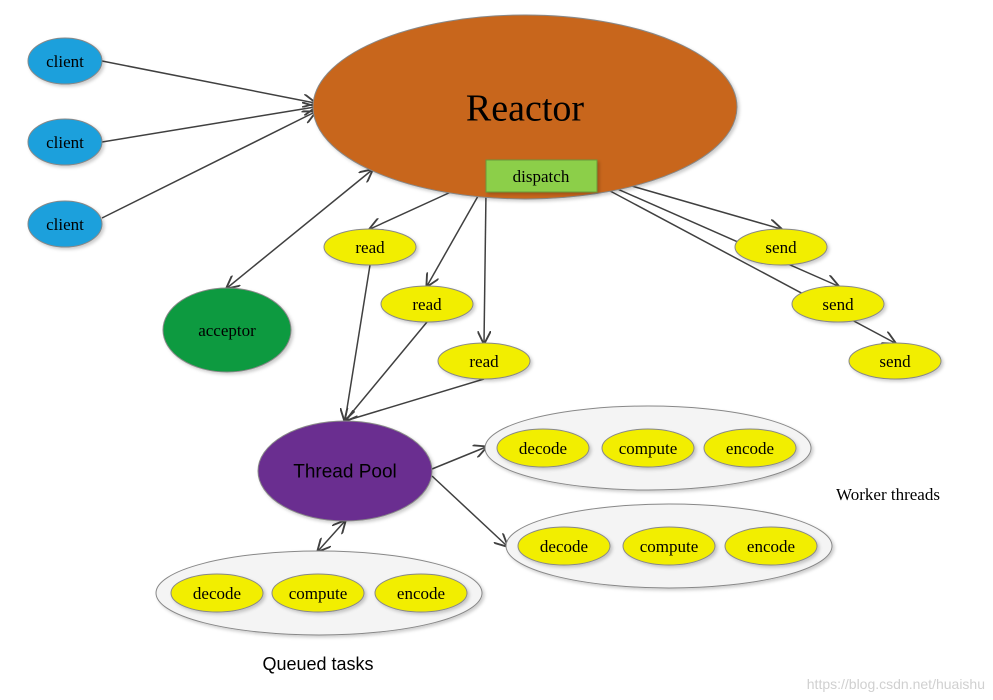 This screenshot has height=700, width=993. I want to click on worker-threads-label: Worker threads, so click(888, 494).